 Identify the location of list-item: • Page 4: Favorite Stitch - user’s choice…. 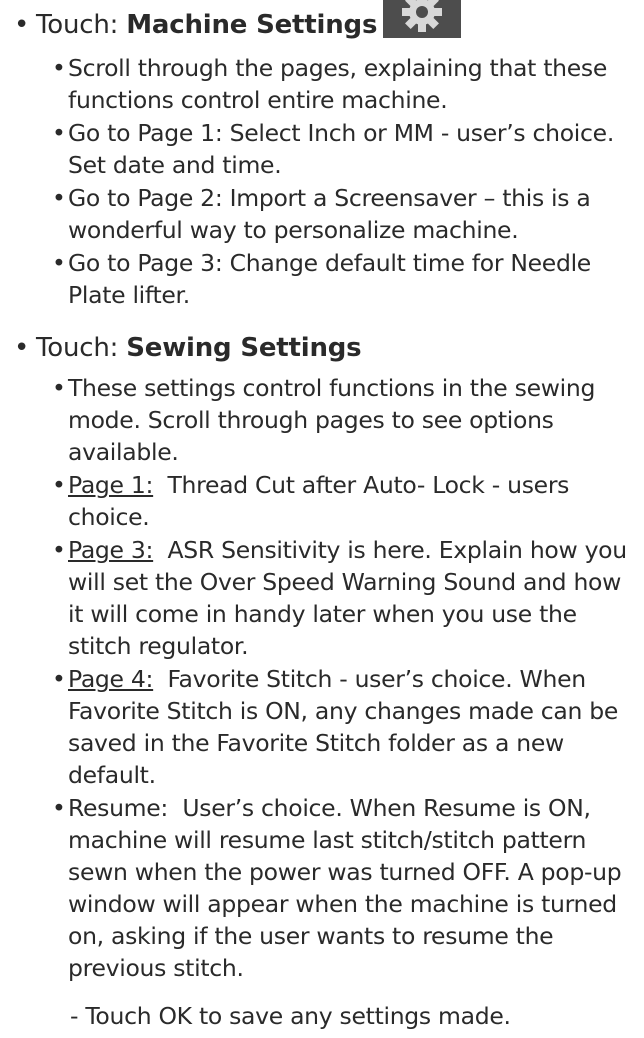
(339, 727).